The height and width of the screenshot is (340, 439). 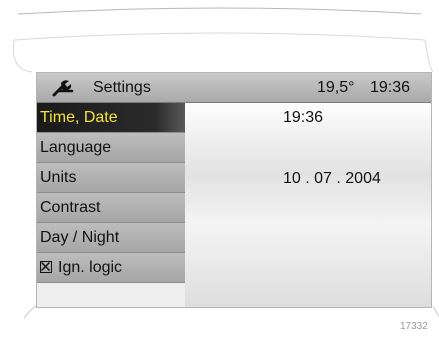 I want to click on menu-item-label: Day / Night, so click(x=80, y=237).